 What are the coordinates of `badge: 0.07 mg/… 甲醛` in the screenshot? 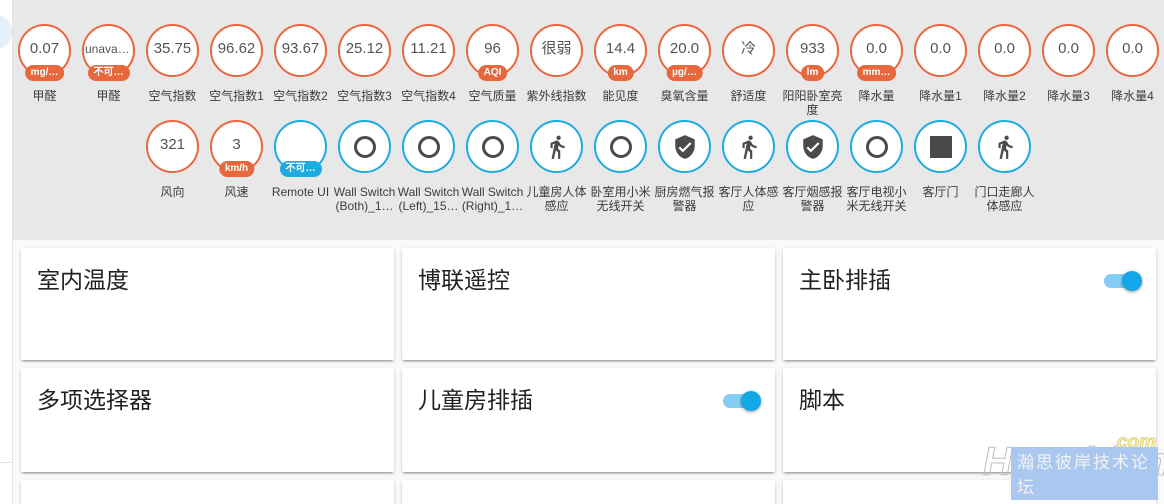 It's located at (45, 63).